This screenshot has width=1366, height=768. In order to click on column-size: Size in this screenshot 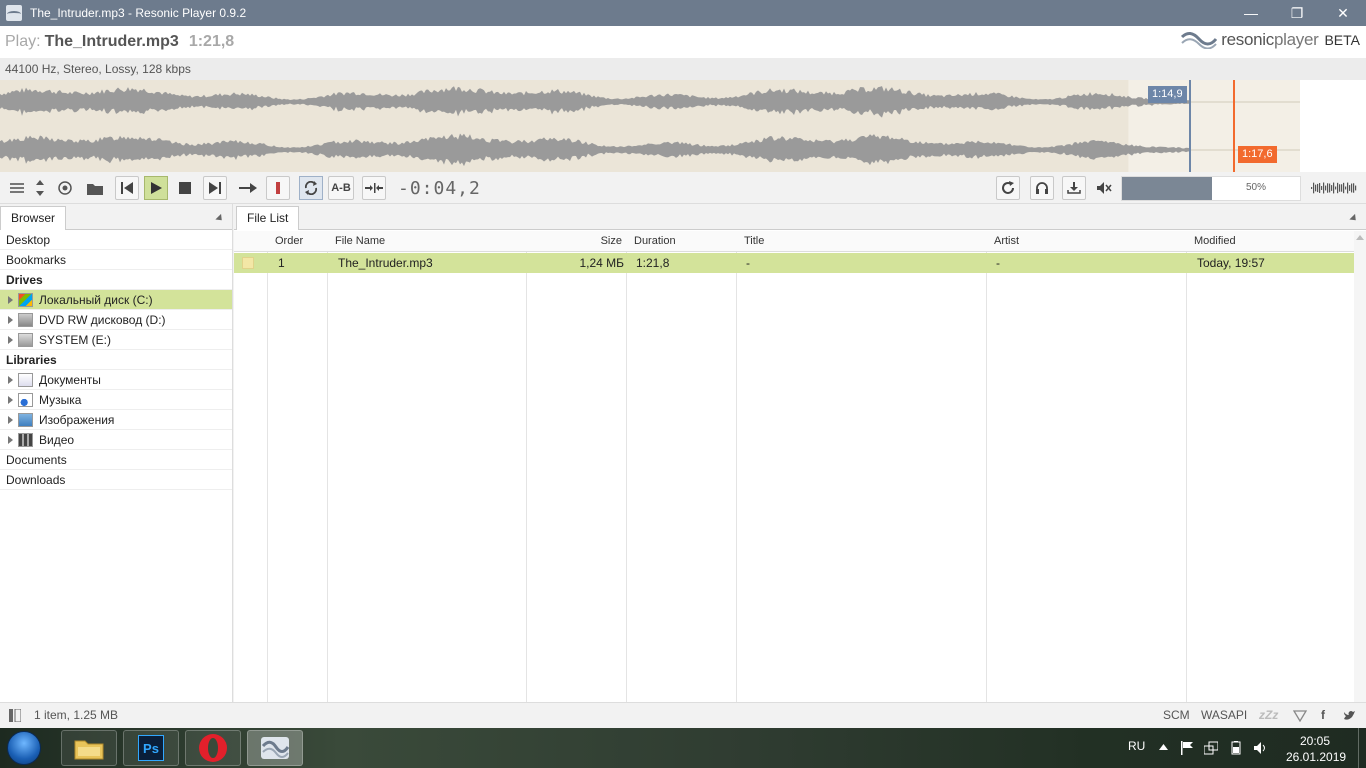, I will do `click(574, 241)`.